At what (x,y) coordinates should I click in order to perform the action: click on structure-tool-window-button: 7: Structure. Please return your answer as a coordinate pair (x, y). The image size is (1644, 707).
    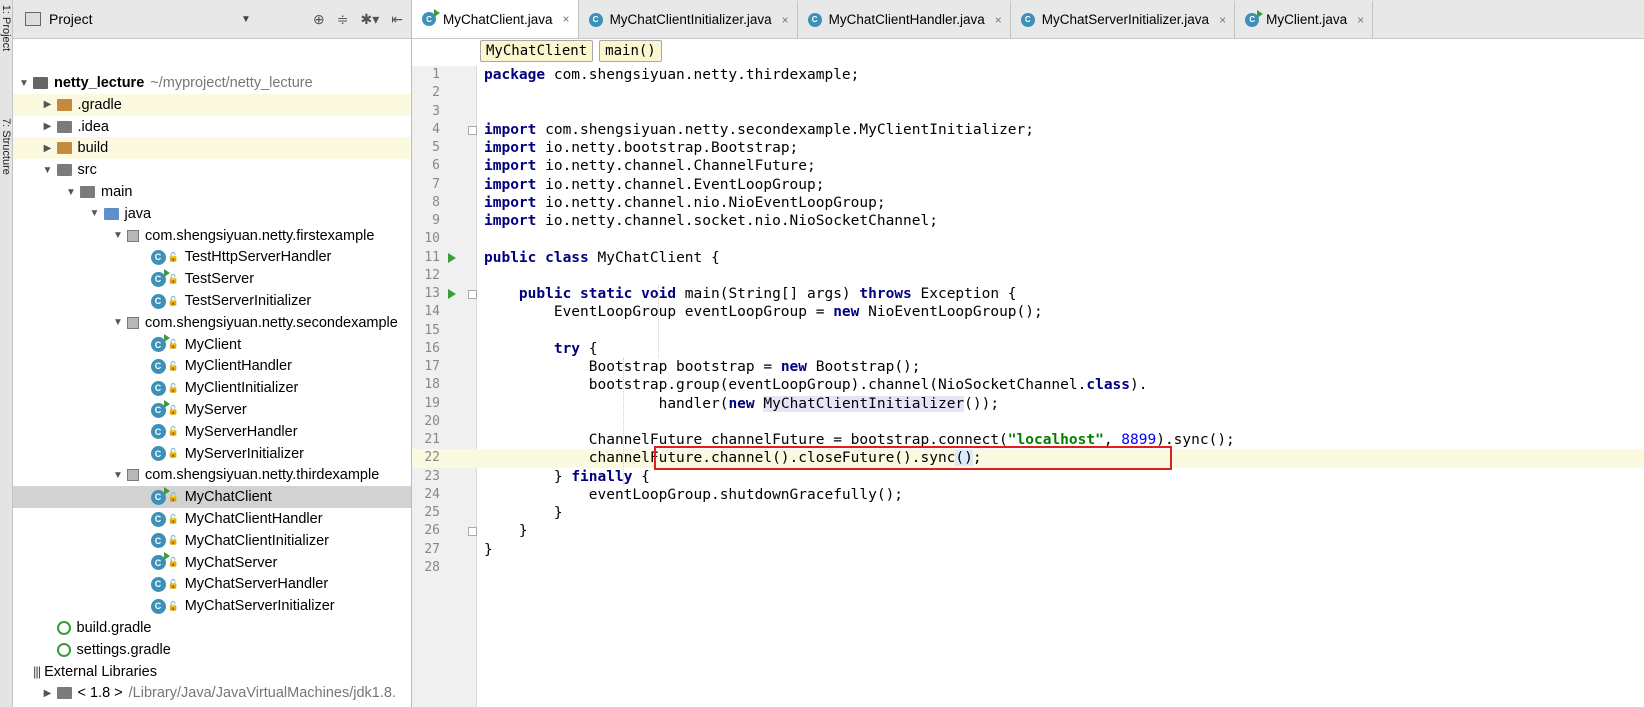
    Looking at the image, I should click on (6, 146).